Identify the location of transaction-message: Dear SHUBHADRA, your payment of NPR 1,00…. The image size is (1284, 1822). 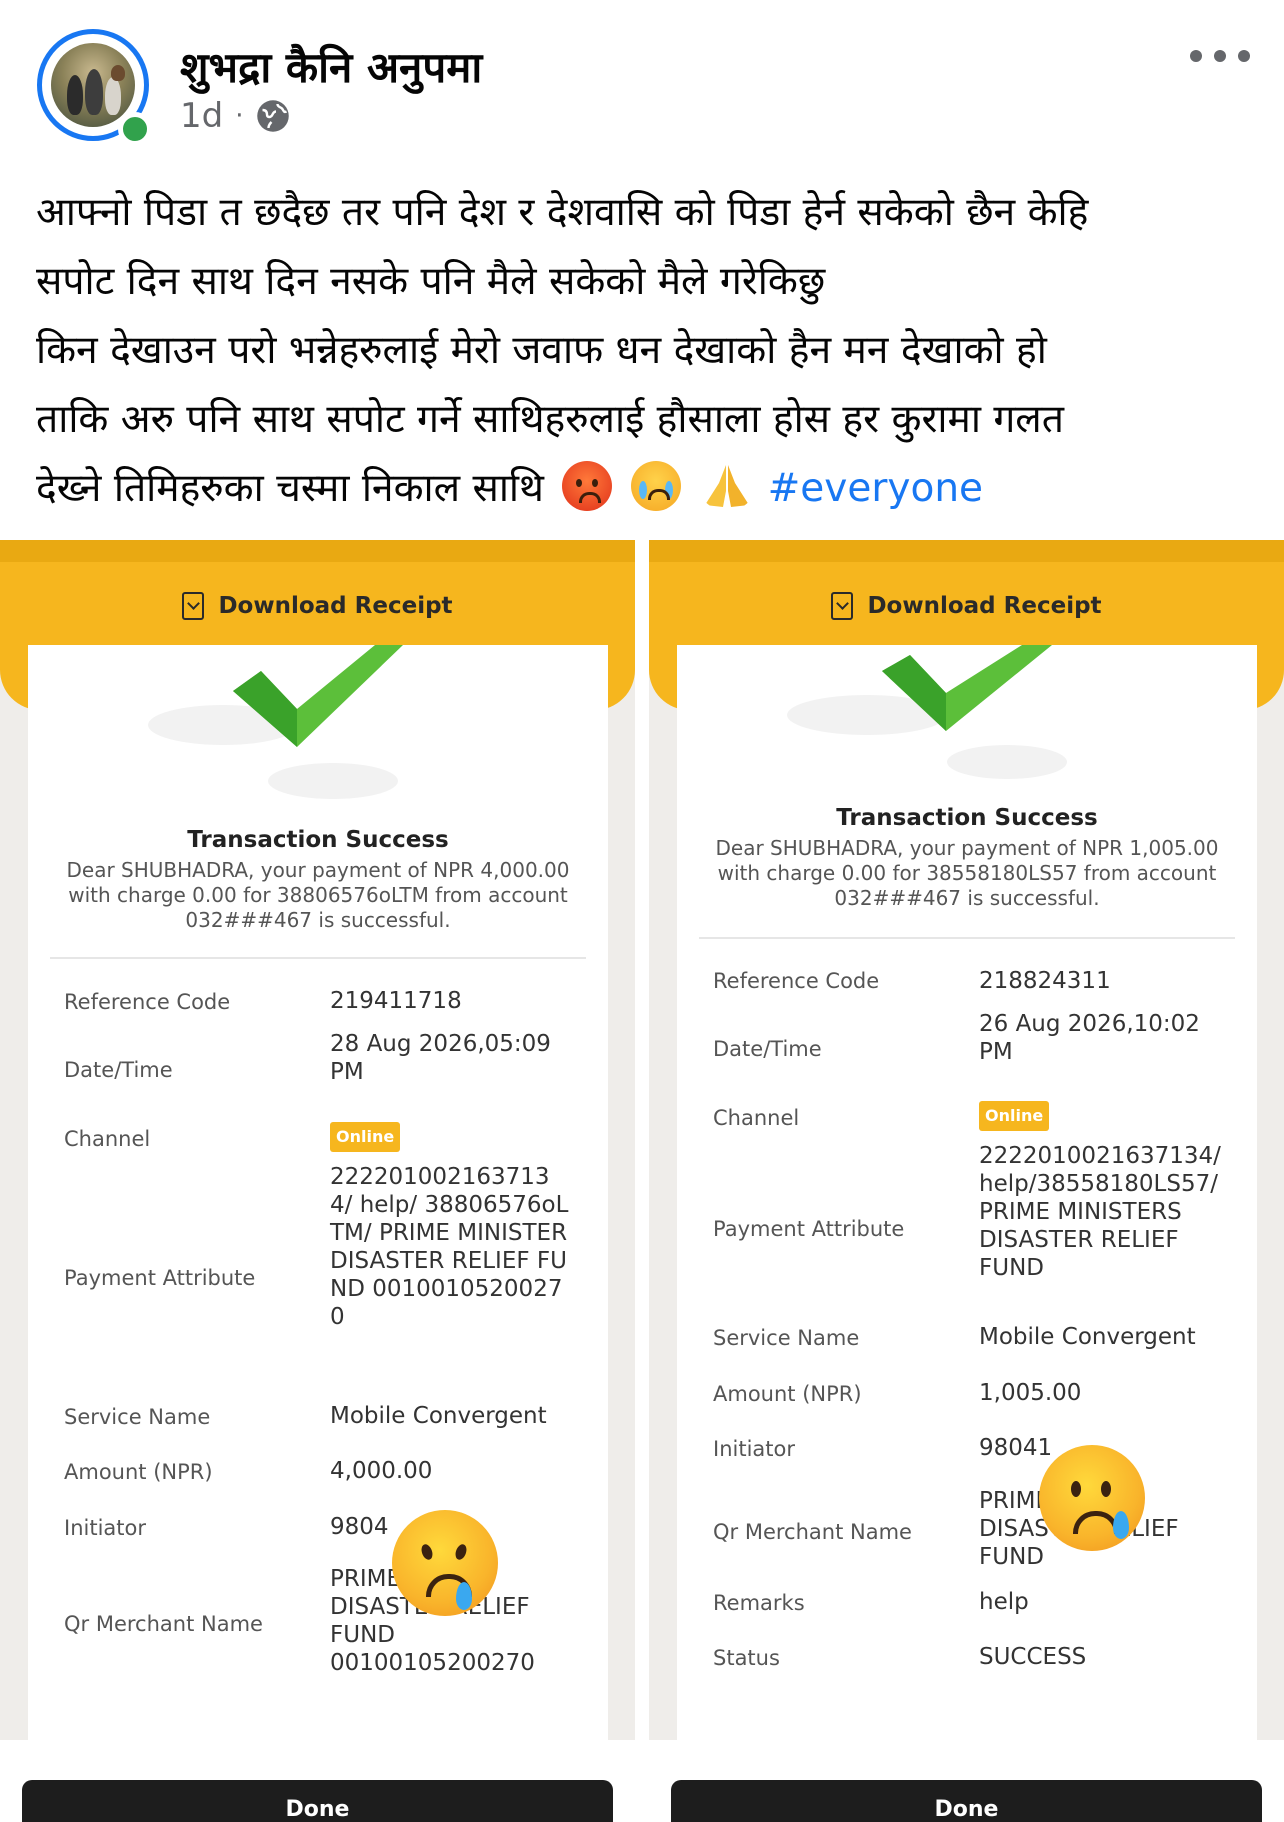
(967, 873).